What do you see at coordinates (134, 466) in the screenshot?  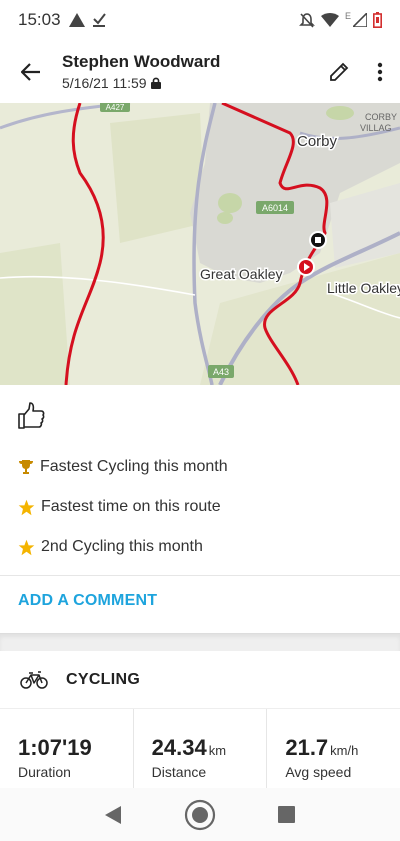 I see `achievement-text: Fastest Cycling this month` at bounding box center [134, 466].